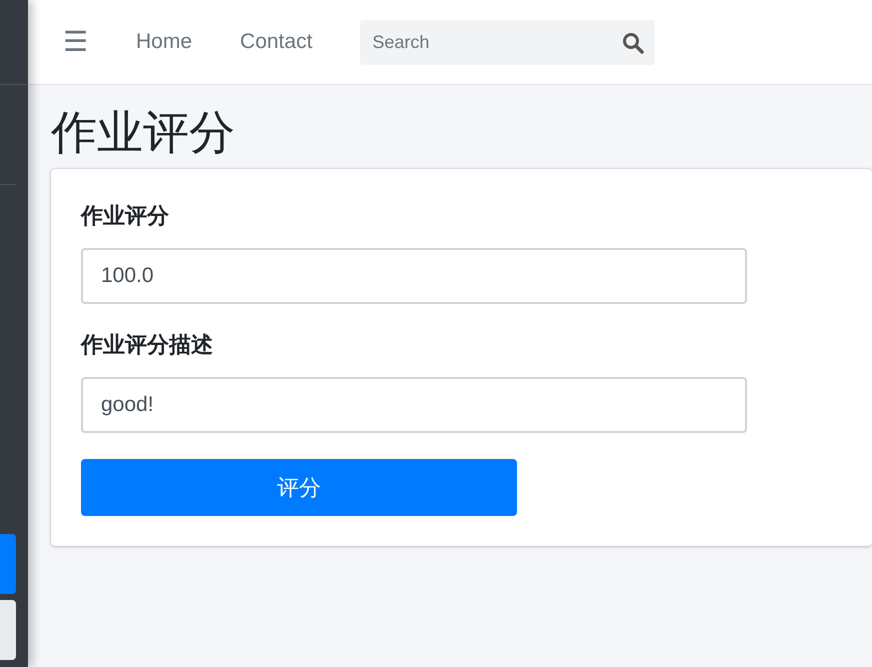 The height and width of the screenshot is (667, 872). What do you see at coordinates (633, 43) in the screenshot?
I see `search-icon` at bounding box center [633, 43].